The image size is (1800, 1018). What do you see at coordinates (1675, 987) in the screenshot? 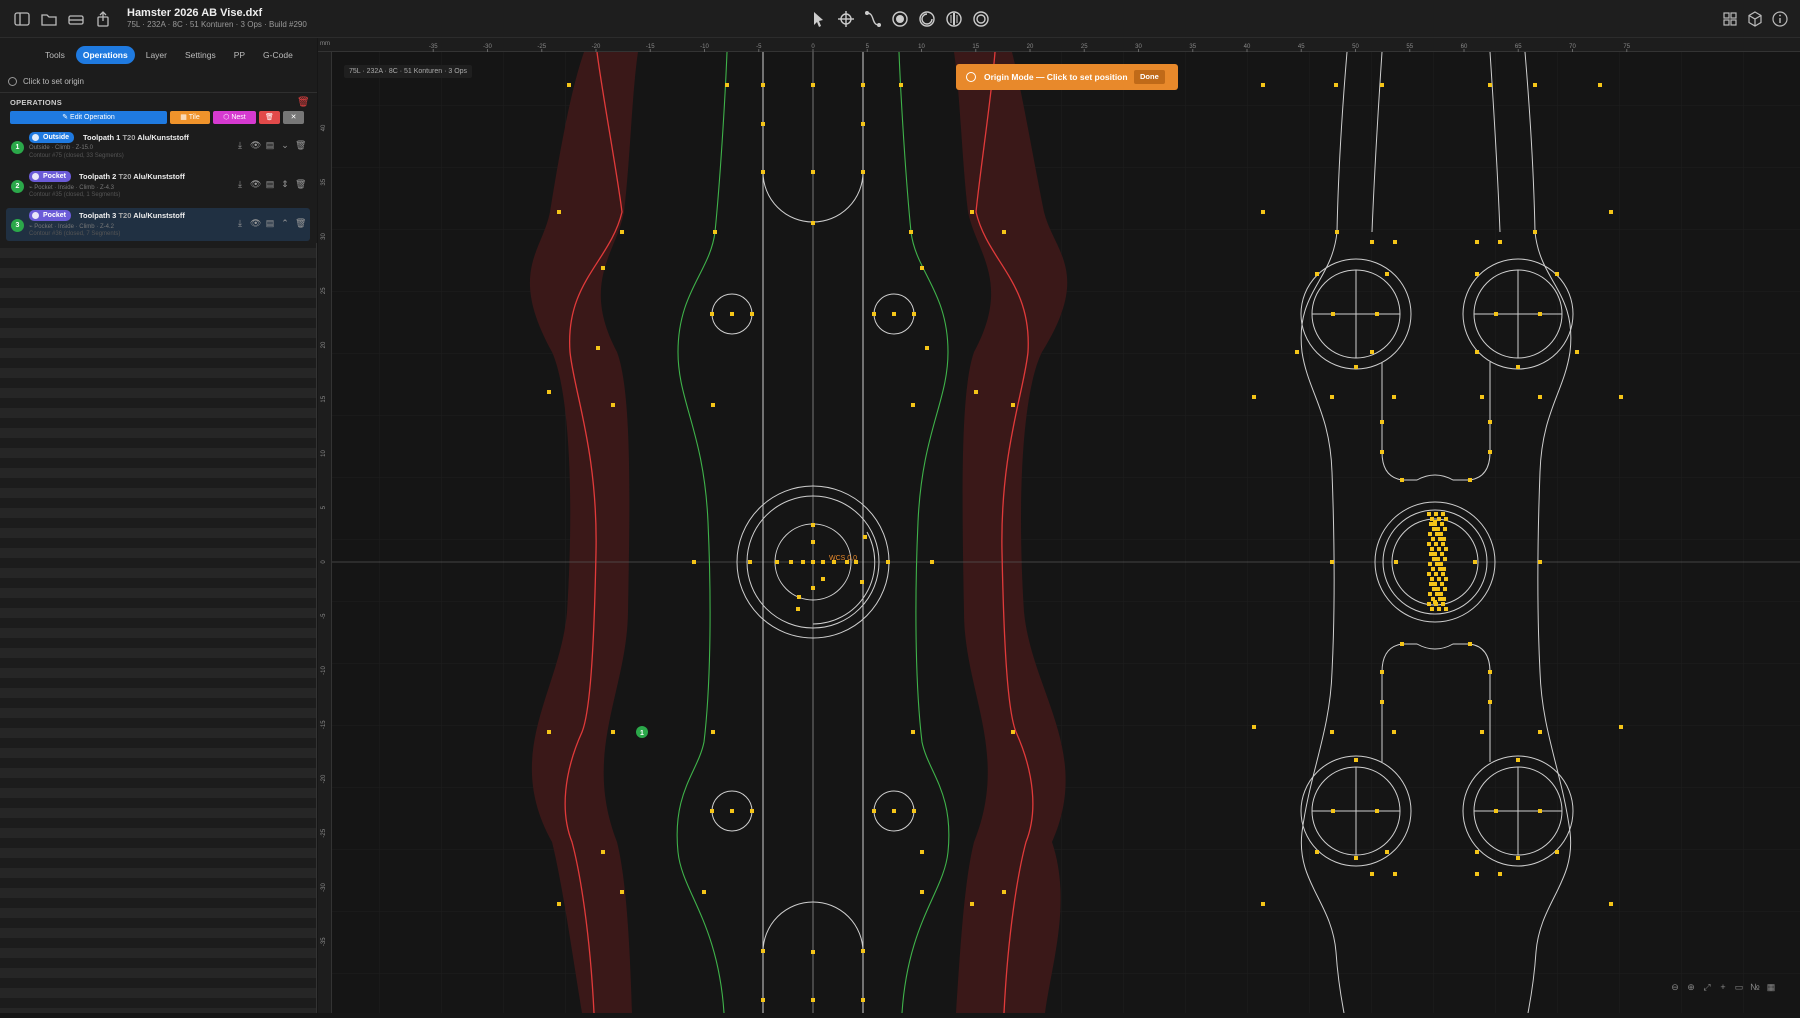
I see `zoom-out-icon: ⊖` at bounding box center [1675, 987].